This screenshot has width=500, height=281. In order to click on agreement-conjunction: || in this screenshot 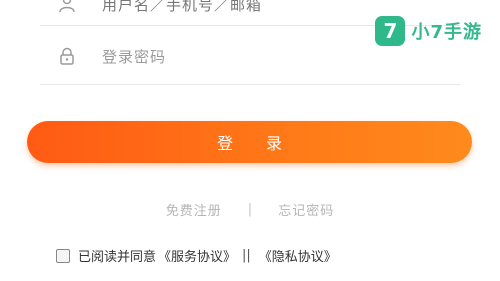, I will do `click(246, 255)`.